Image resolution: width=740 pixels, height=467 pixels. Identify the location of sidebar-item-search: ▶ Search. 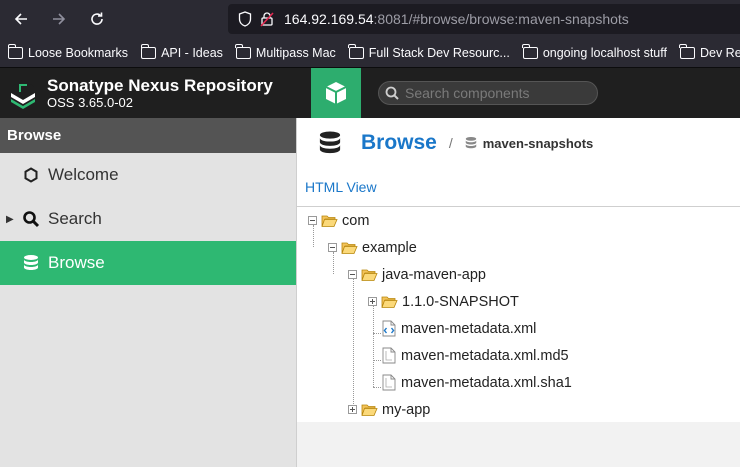
(148, 219).